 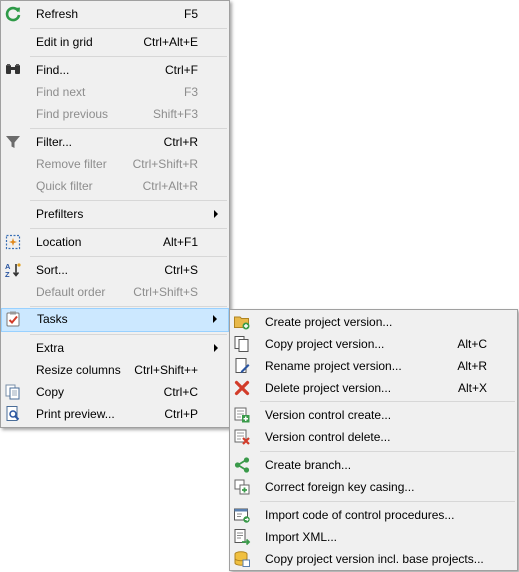 What do you see at coordinates (472, 388) in the screenshot?
I see `menu-item-shortcut: Alt+X` at bounding box center [472, 388].